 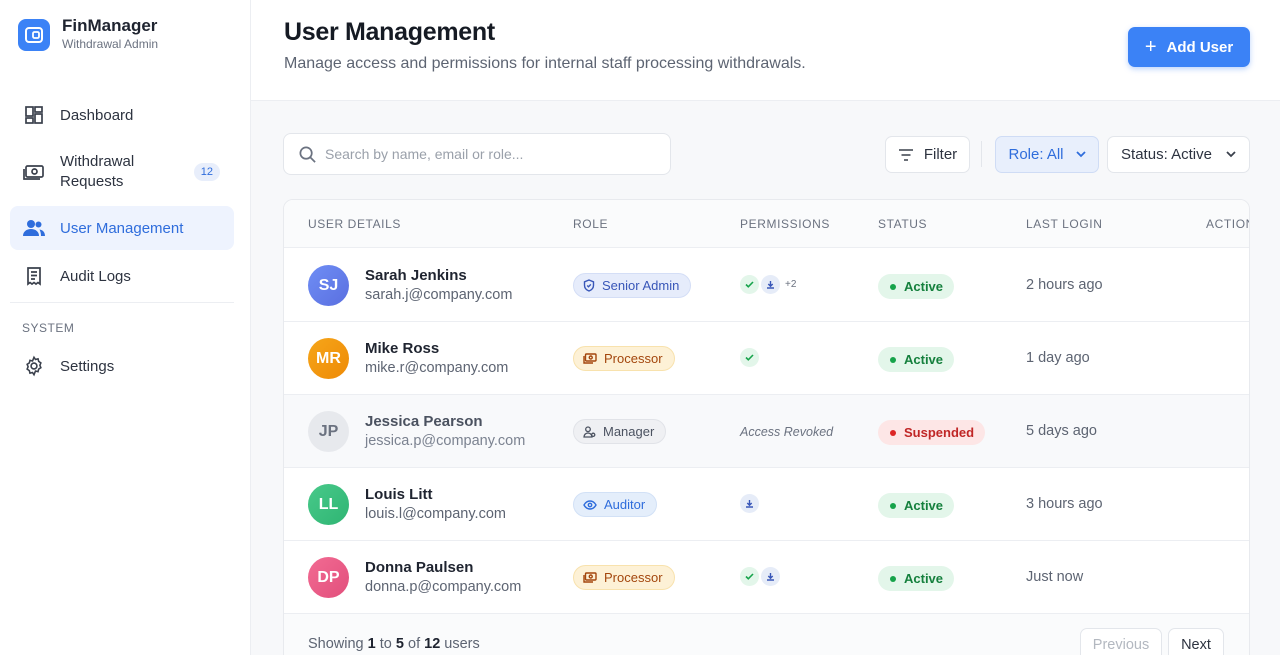 I want to click on user-email: jessica.p@company.com, so click(x=445, y=441).